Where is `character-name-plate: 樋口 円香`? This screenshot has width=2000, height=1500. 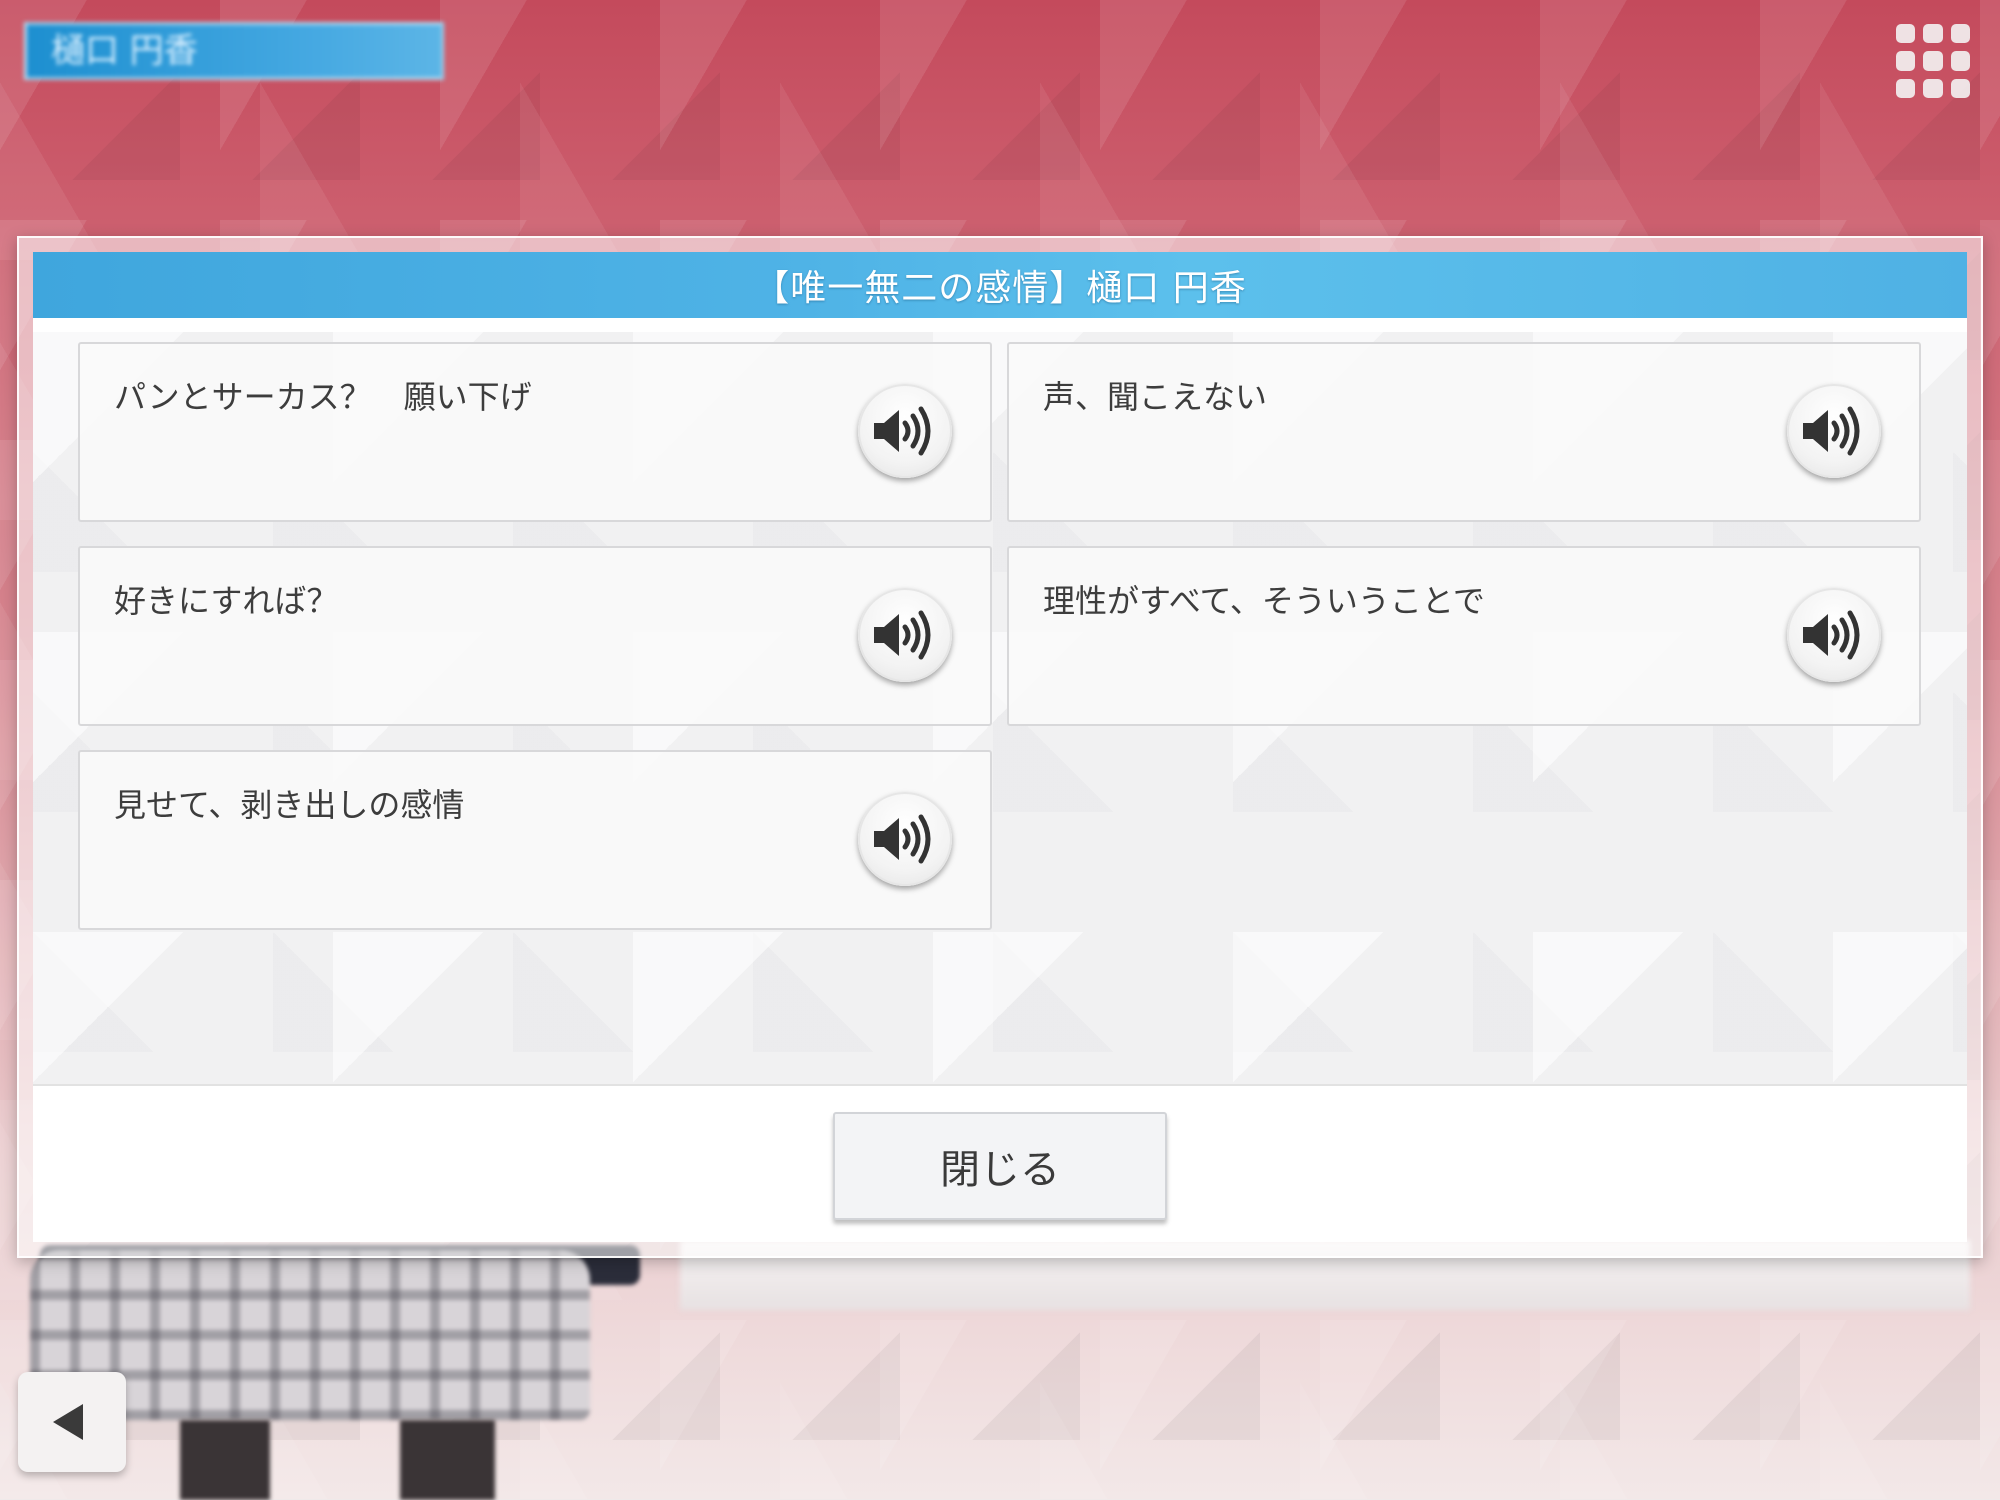 character-name-plate: 樋口 円香 is located at coordinates (234, 51).